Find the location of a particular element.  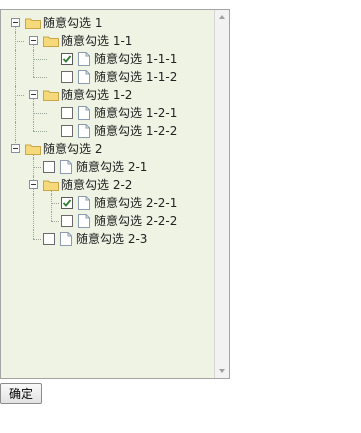

tree-node-label: 随意勾选 2-3 is located at coordinates (111, 239).